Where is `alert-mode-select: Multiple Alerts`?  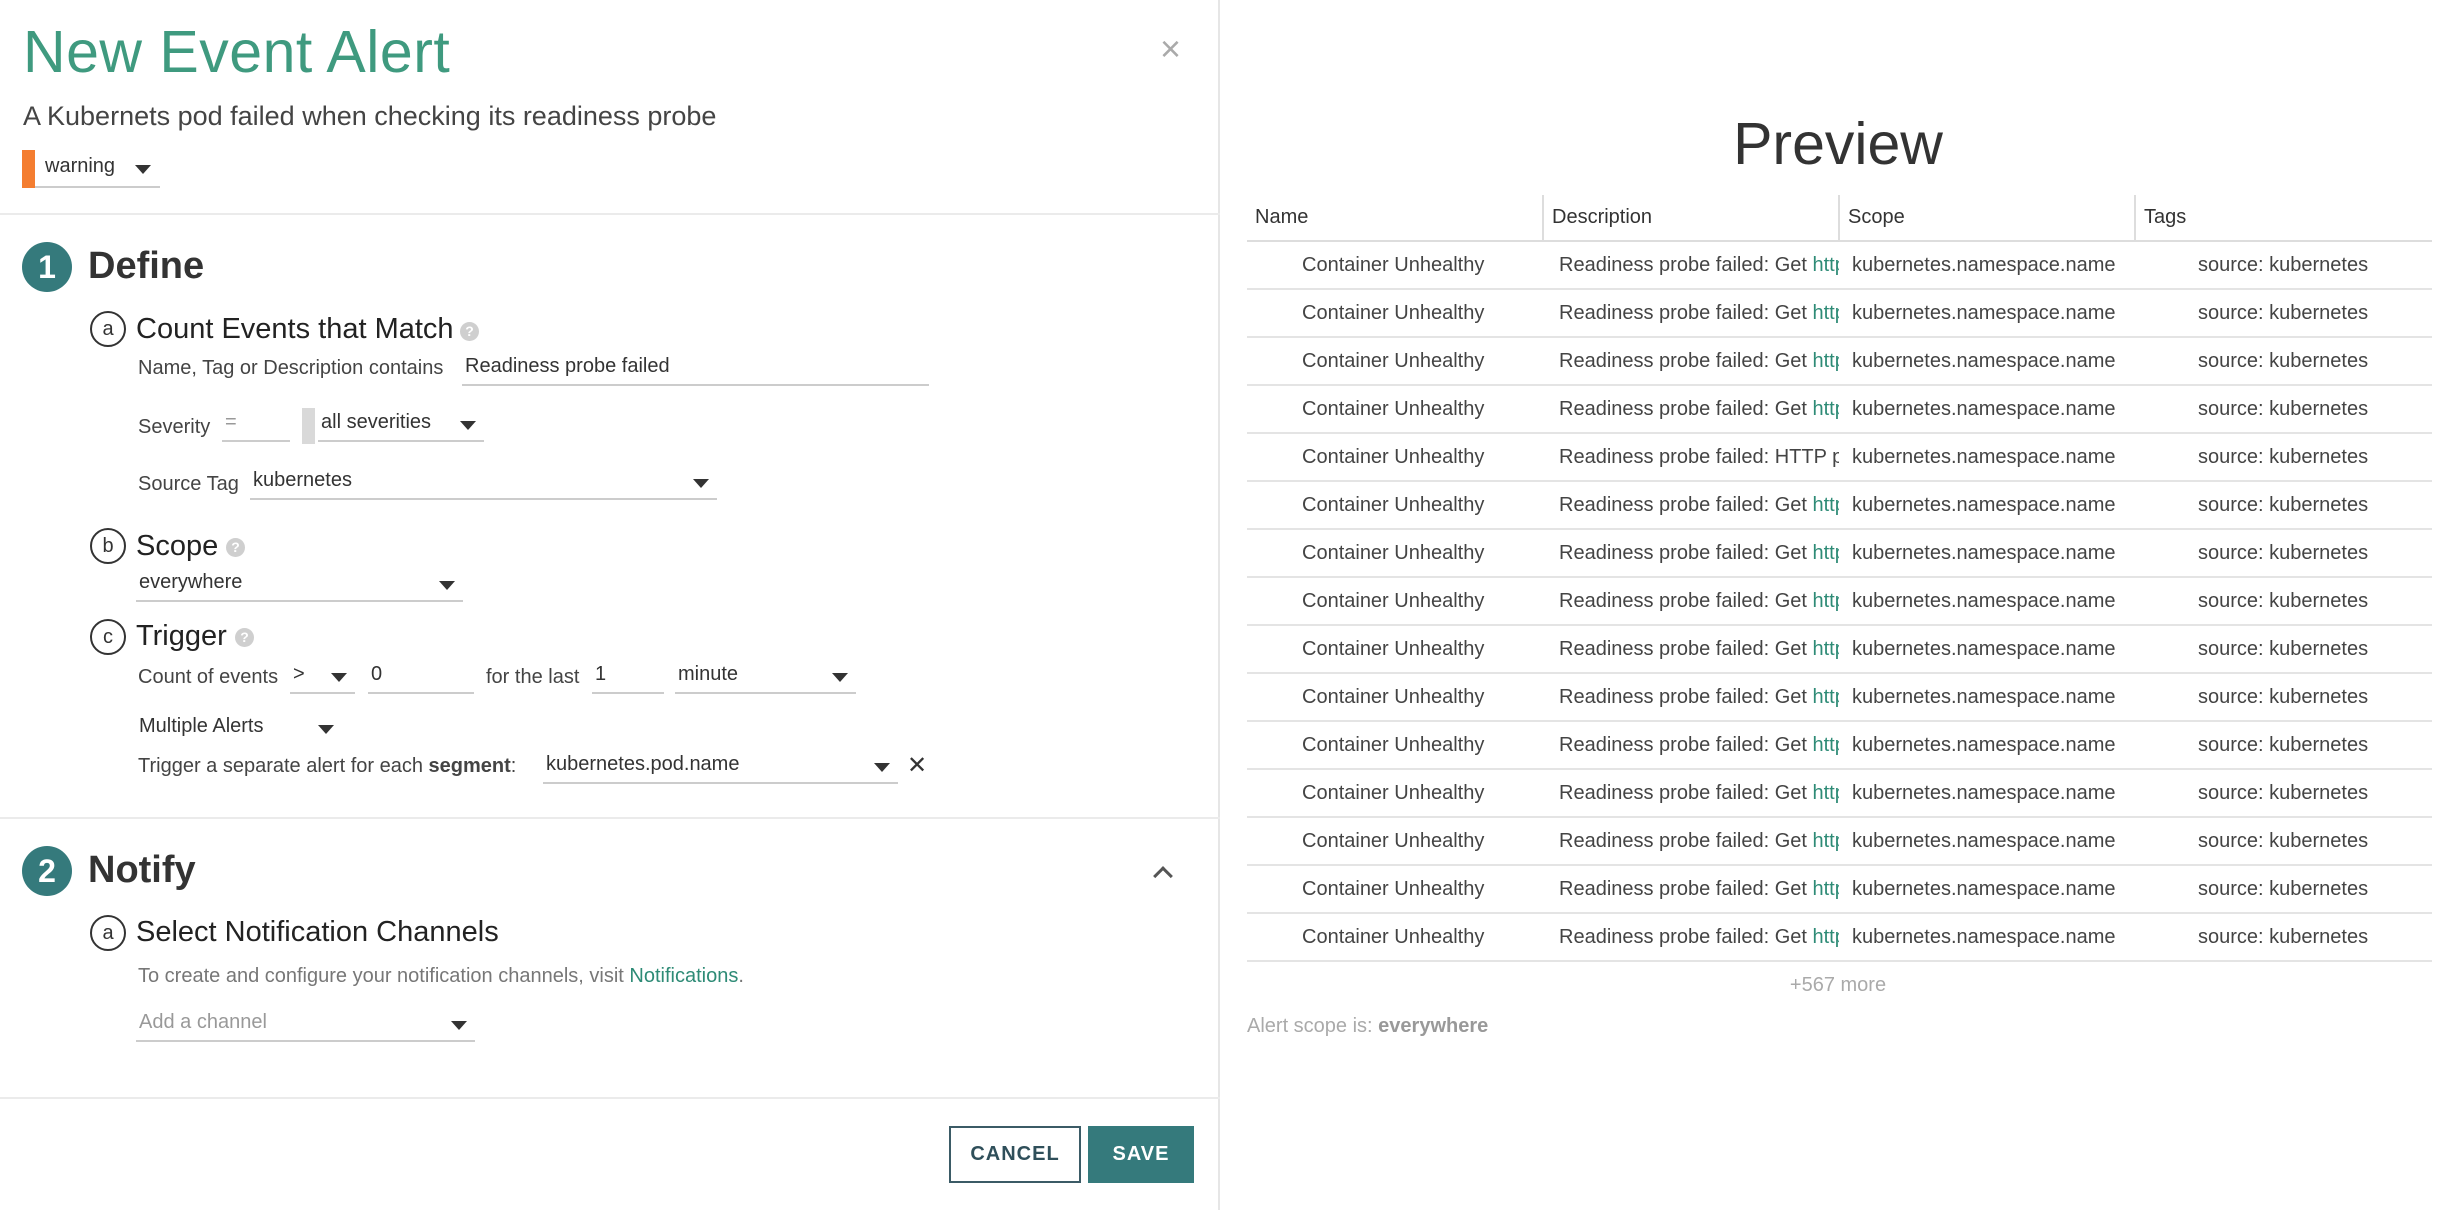 alert-mode-select: Multiple Alerts is located at coordinates (239, 729).